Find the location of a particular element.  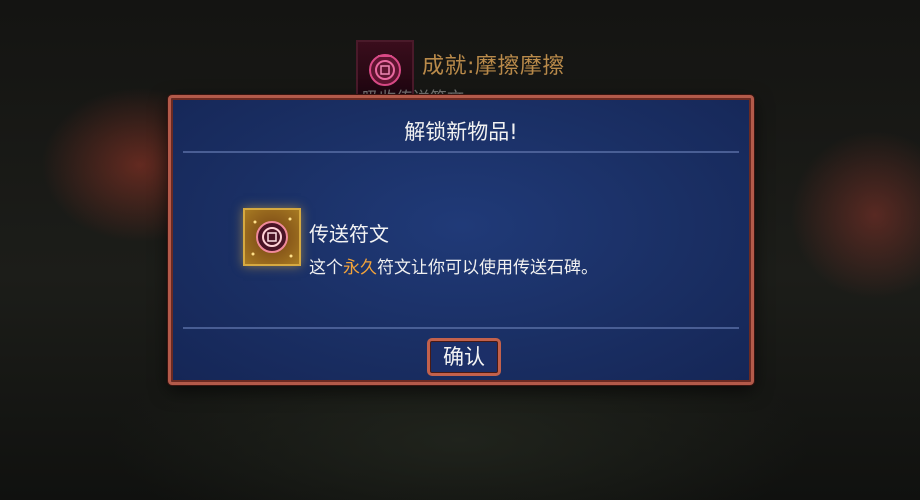

dialog-title: 解锁新物品! is located at coordinates (461, 132).